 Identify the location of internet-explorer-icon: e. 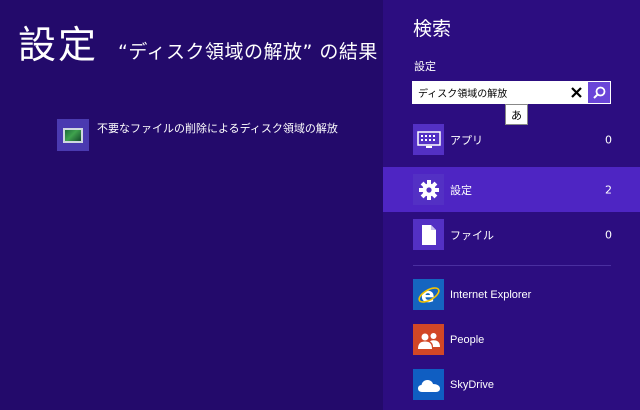
(428, 294).